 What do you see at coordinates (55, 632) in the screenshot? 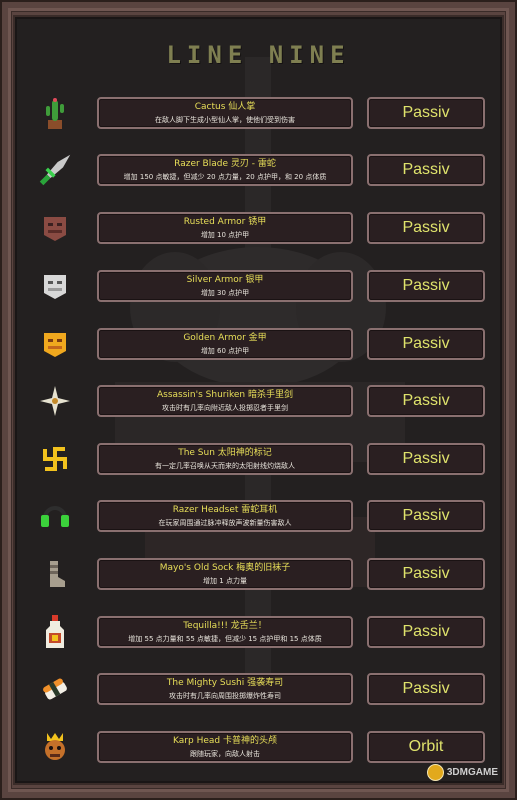
I see `tequila-bottle-icon` at bounding box center [55, 632].